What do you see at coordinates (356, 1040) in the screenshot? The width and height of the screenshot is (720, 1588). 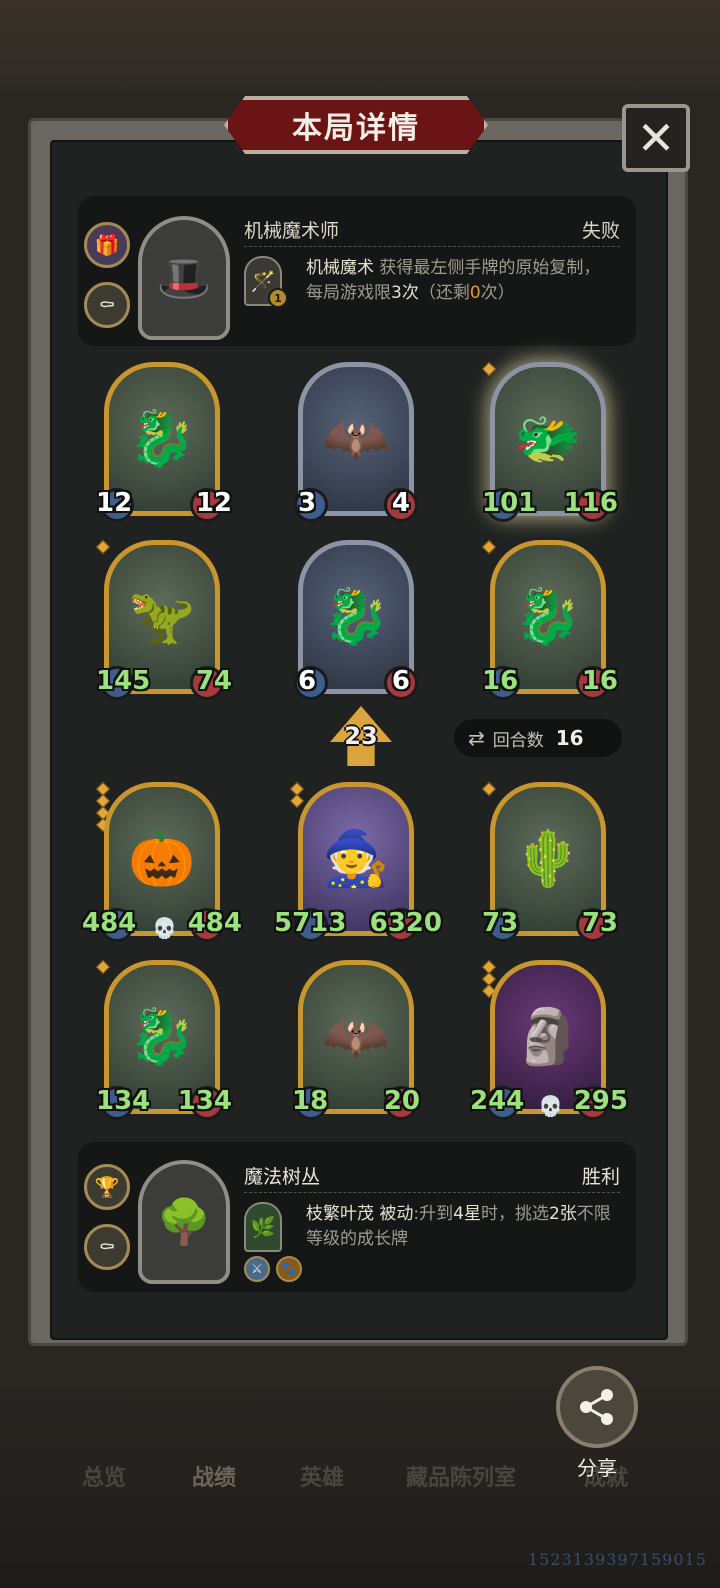 I see `unit-card-bat-dragon-bottom: 🦇 18 20` at bounding box center [356, 1040].